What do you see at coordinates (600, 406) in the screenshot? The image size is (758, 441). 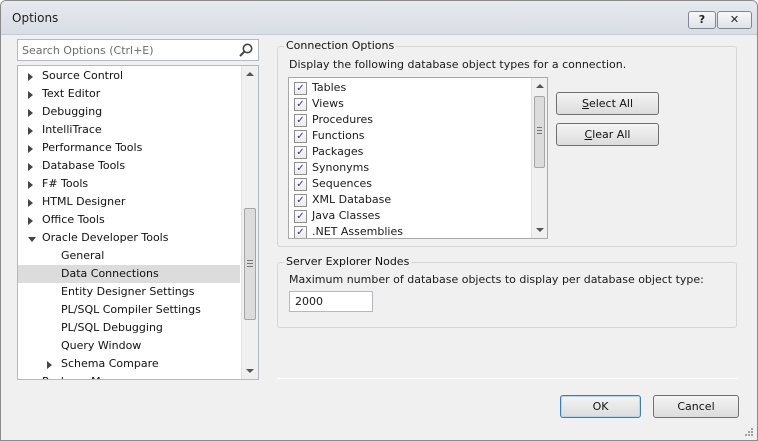 I see `ok-button: OK` at bounding box center [600, 406].